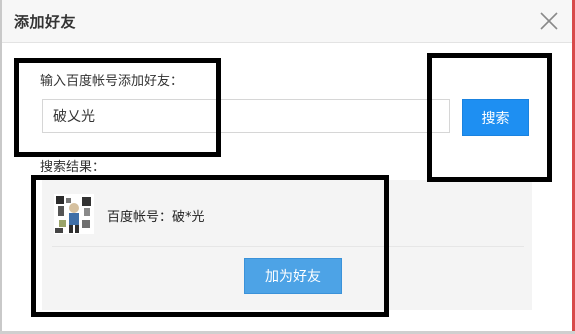 This screenshot has width=575, height=334. I want to click on dialog-title: 添加好友, so click(45, 22).